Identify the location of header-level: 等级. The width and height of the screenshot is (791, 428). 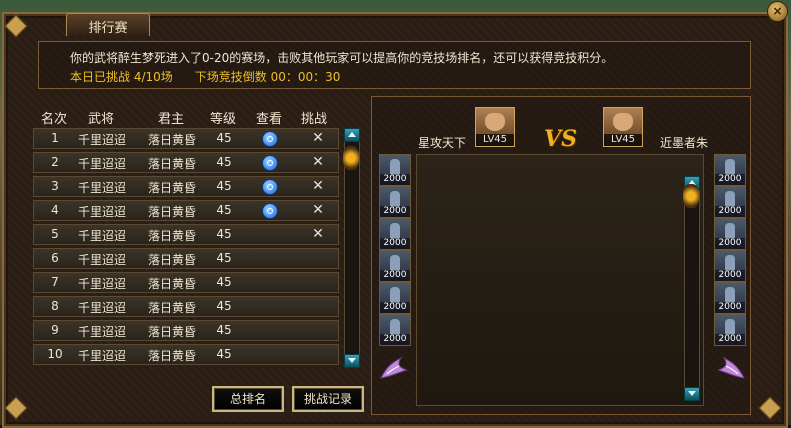
(222, 119).